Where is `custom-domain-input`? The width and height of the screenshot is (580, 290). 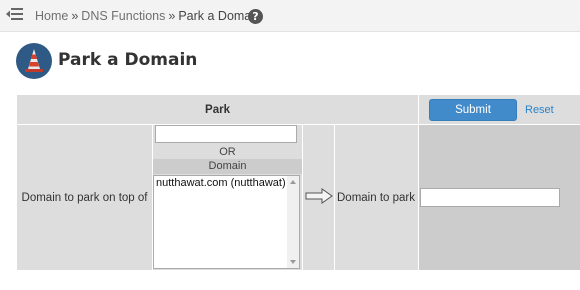
custom-domain-input is located at coordinates (226, 134).